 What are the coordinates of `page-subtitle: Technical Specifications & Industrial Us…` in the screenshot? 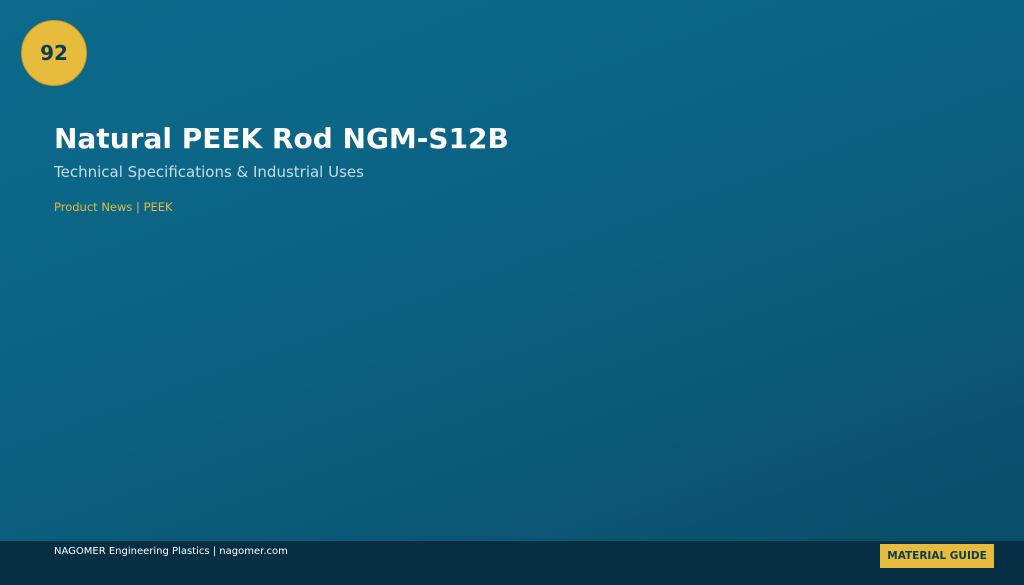 It's located at (209, 172).